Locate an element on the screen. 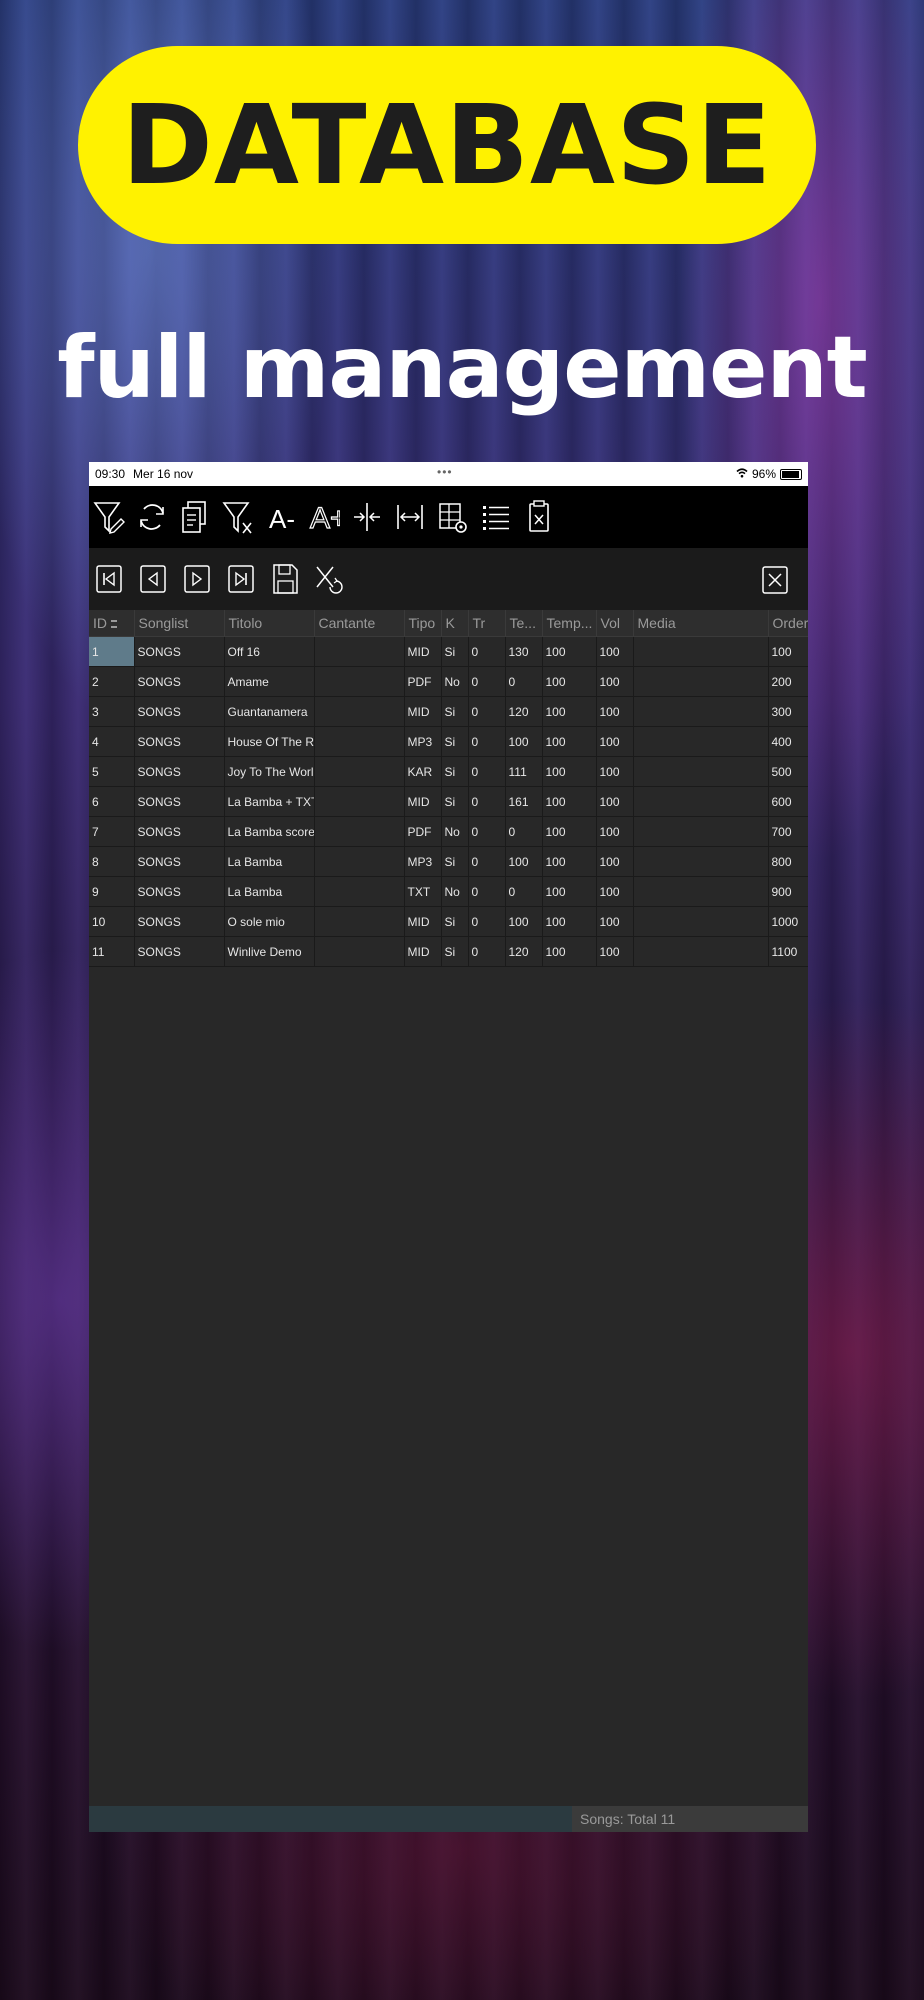 The image size is (924, 2000). cell-id: 5 is located at coordinates (112, 771).